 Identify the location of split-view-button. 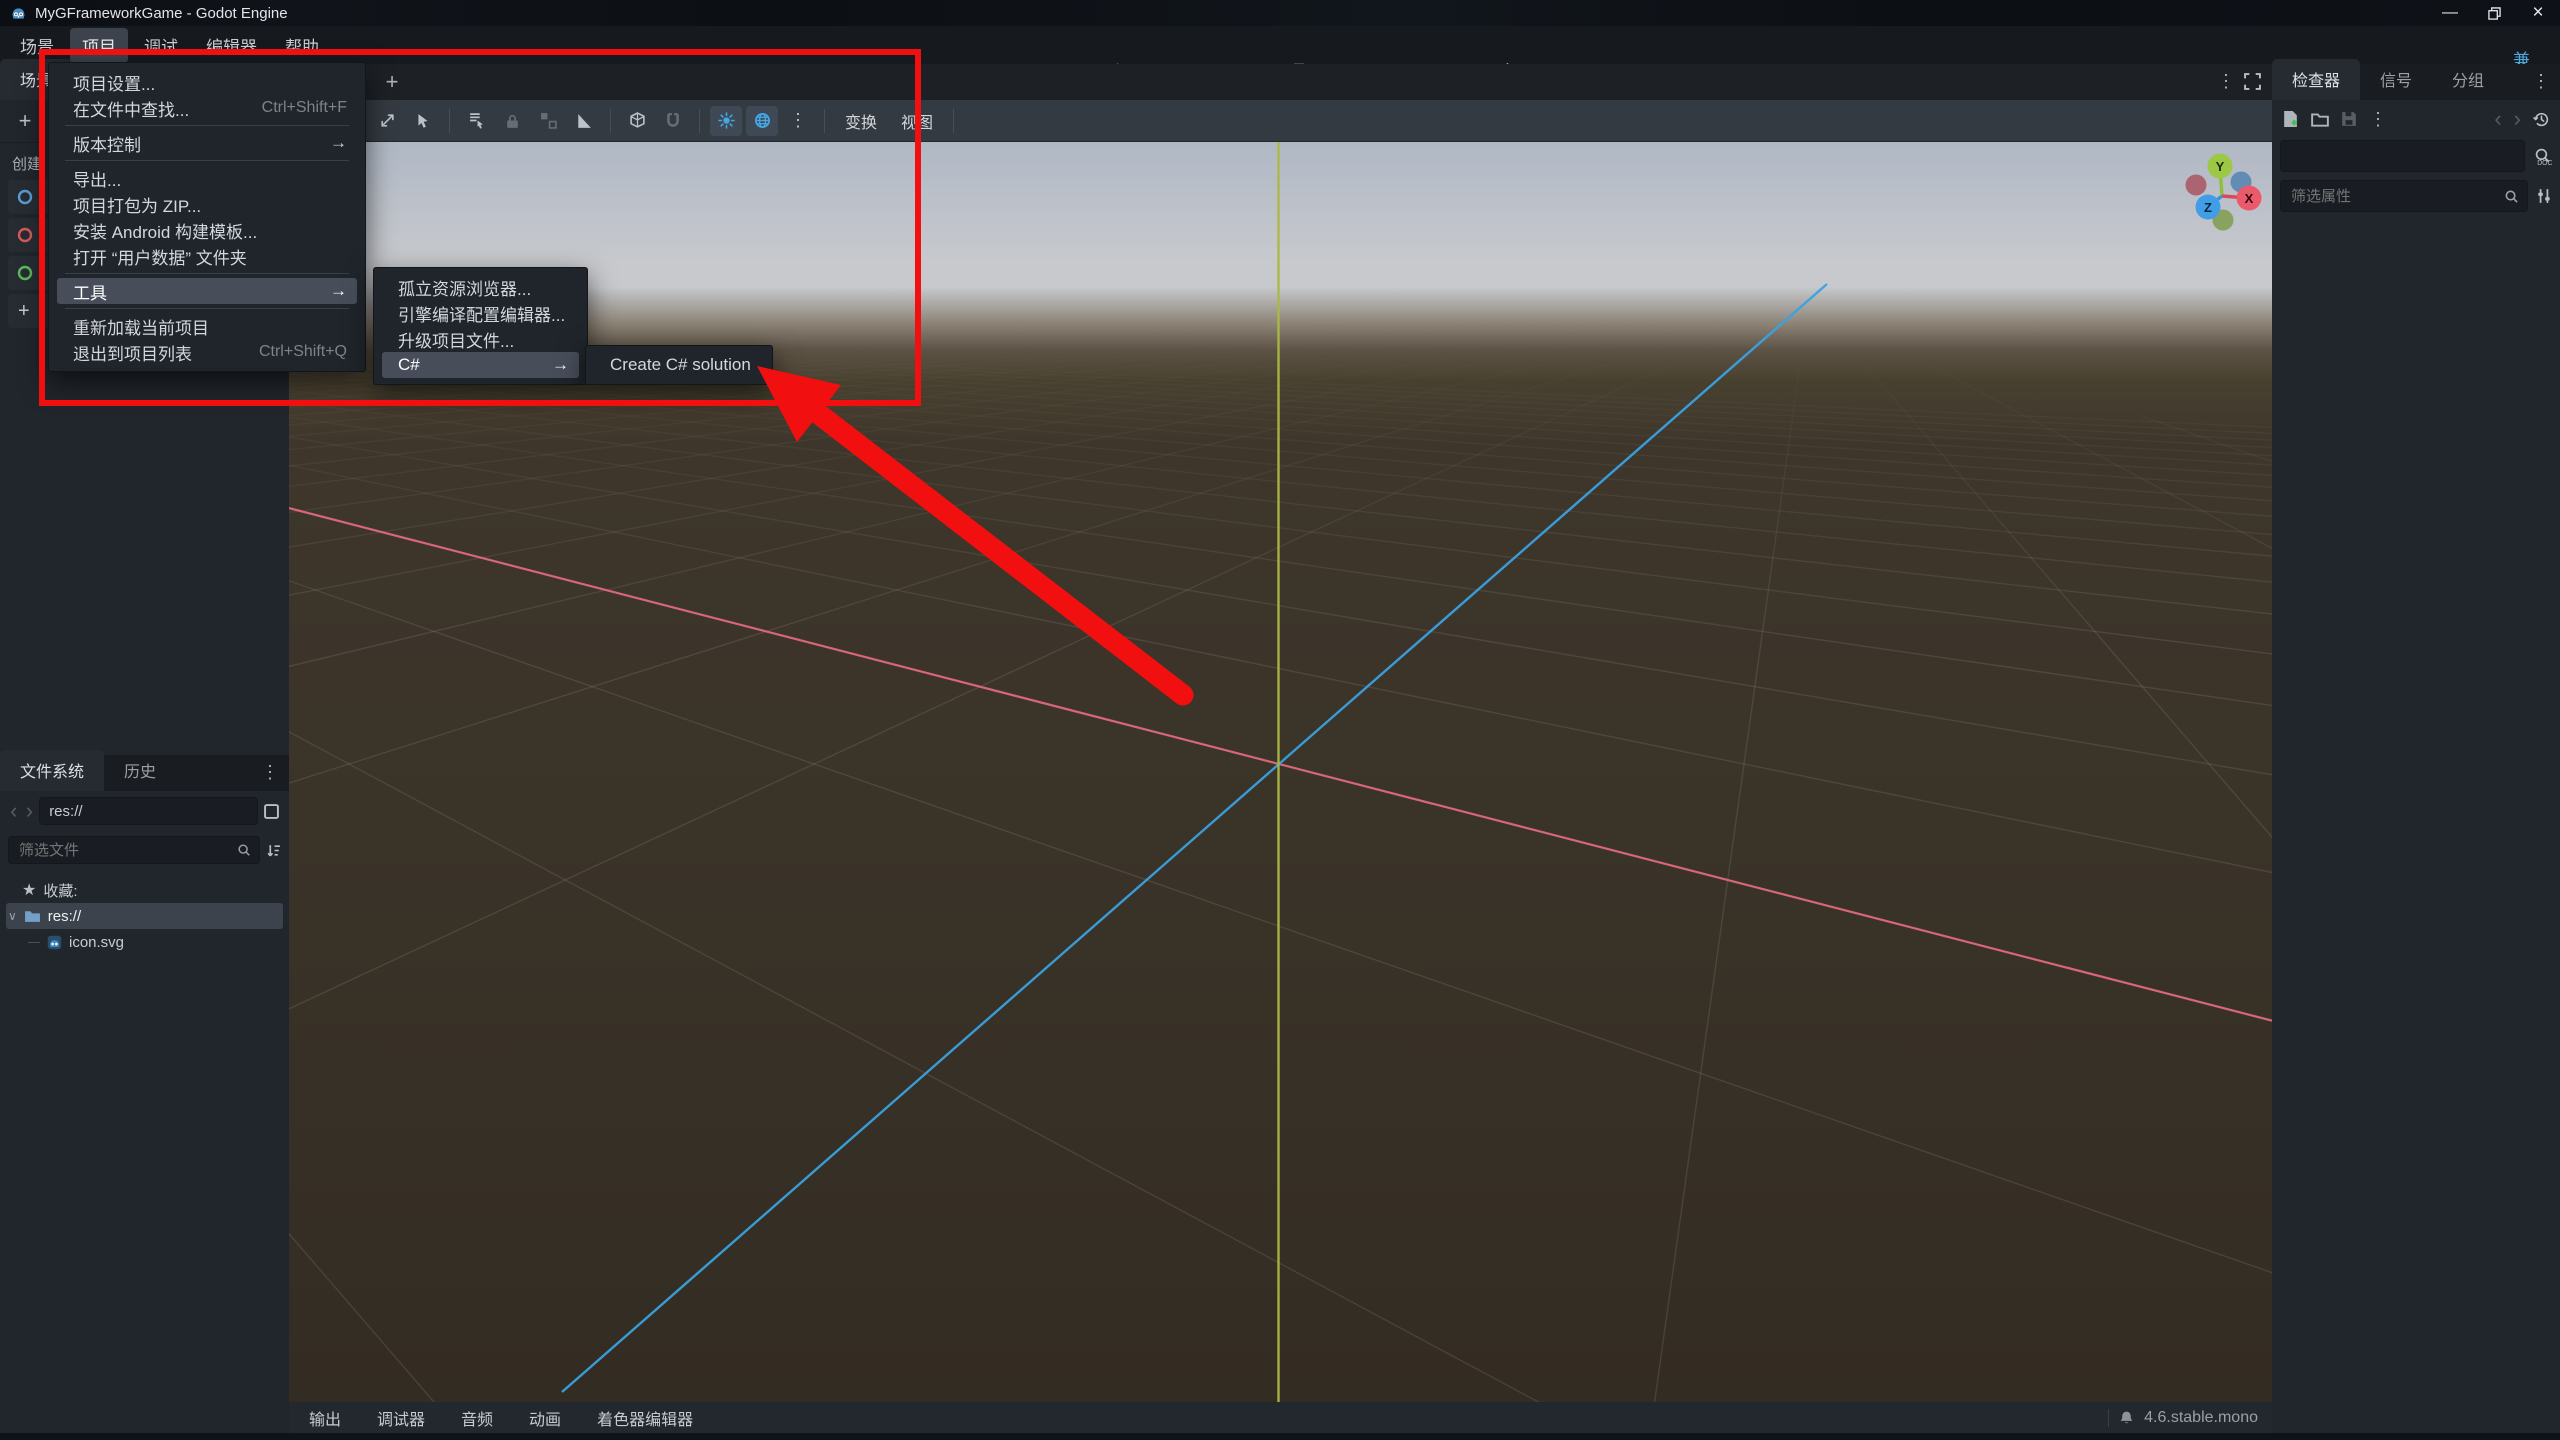
(271, 811).